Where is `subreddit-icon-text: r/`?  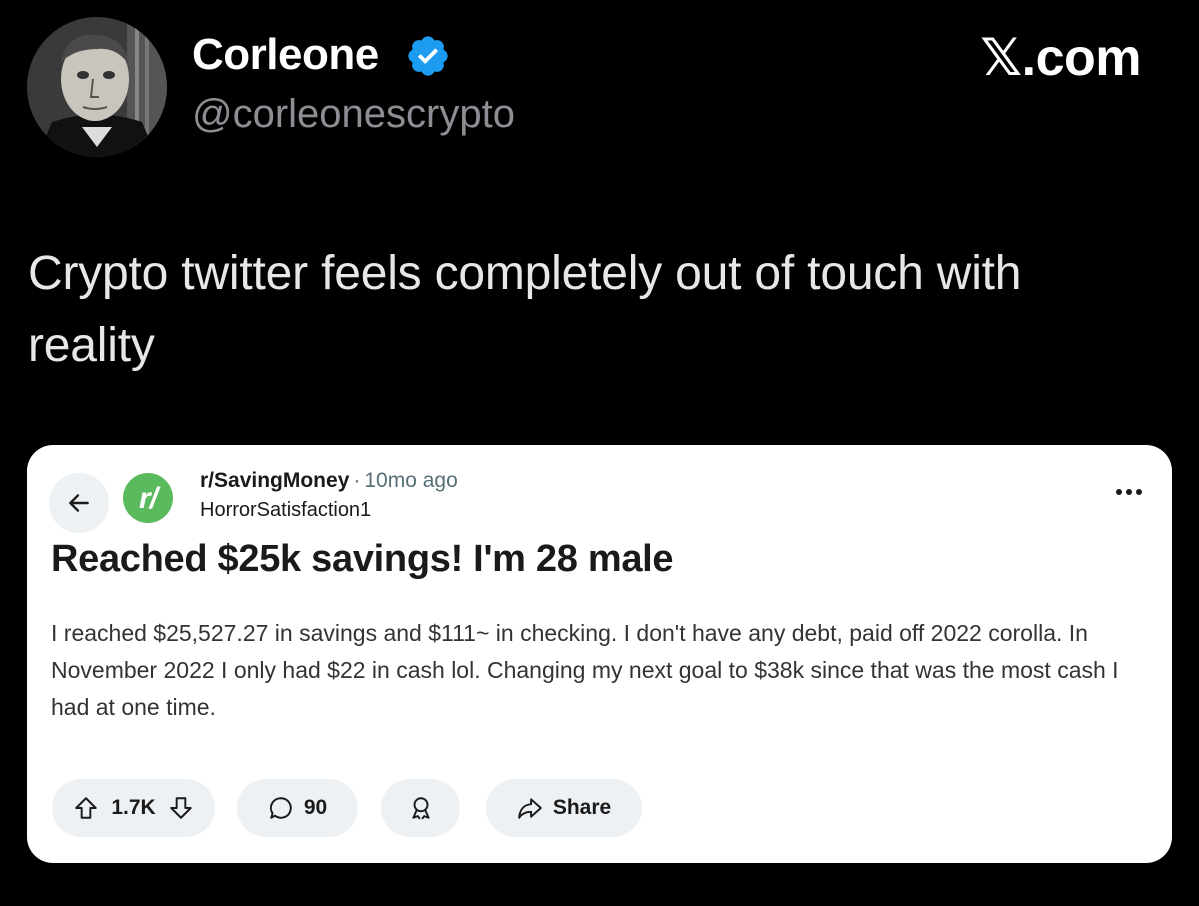
subreddit-icon-text: r/ is located at coordinates (148, 498).